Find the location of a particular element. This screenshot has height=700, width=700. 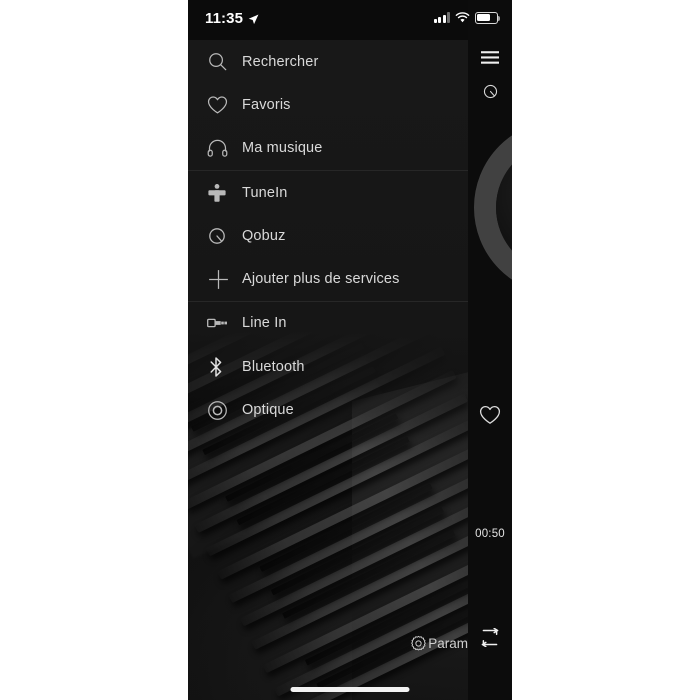

sidebar-item-my-music: Ma musique is located at coordinates (328, 148).